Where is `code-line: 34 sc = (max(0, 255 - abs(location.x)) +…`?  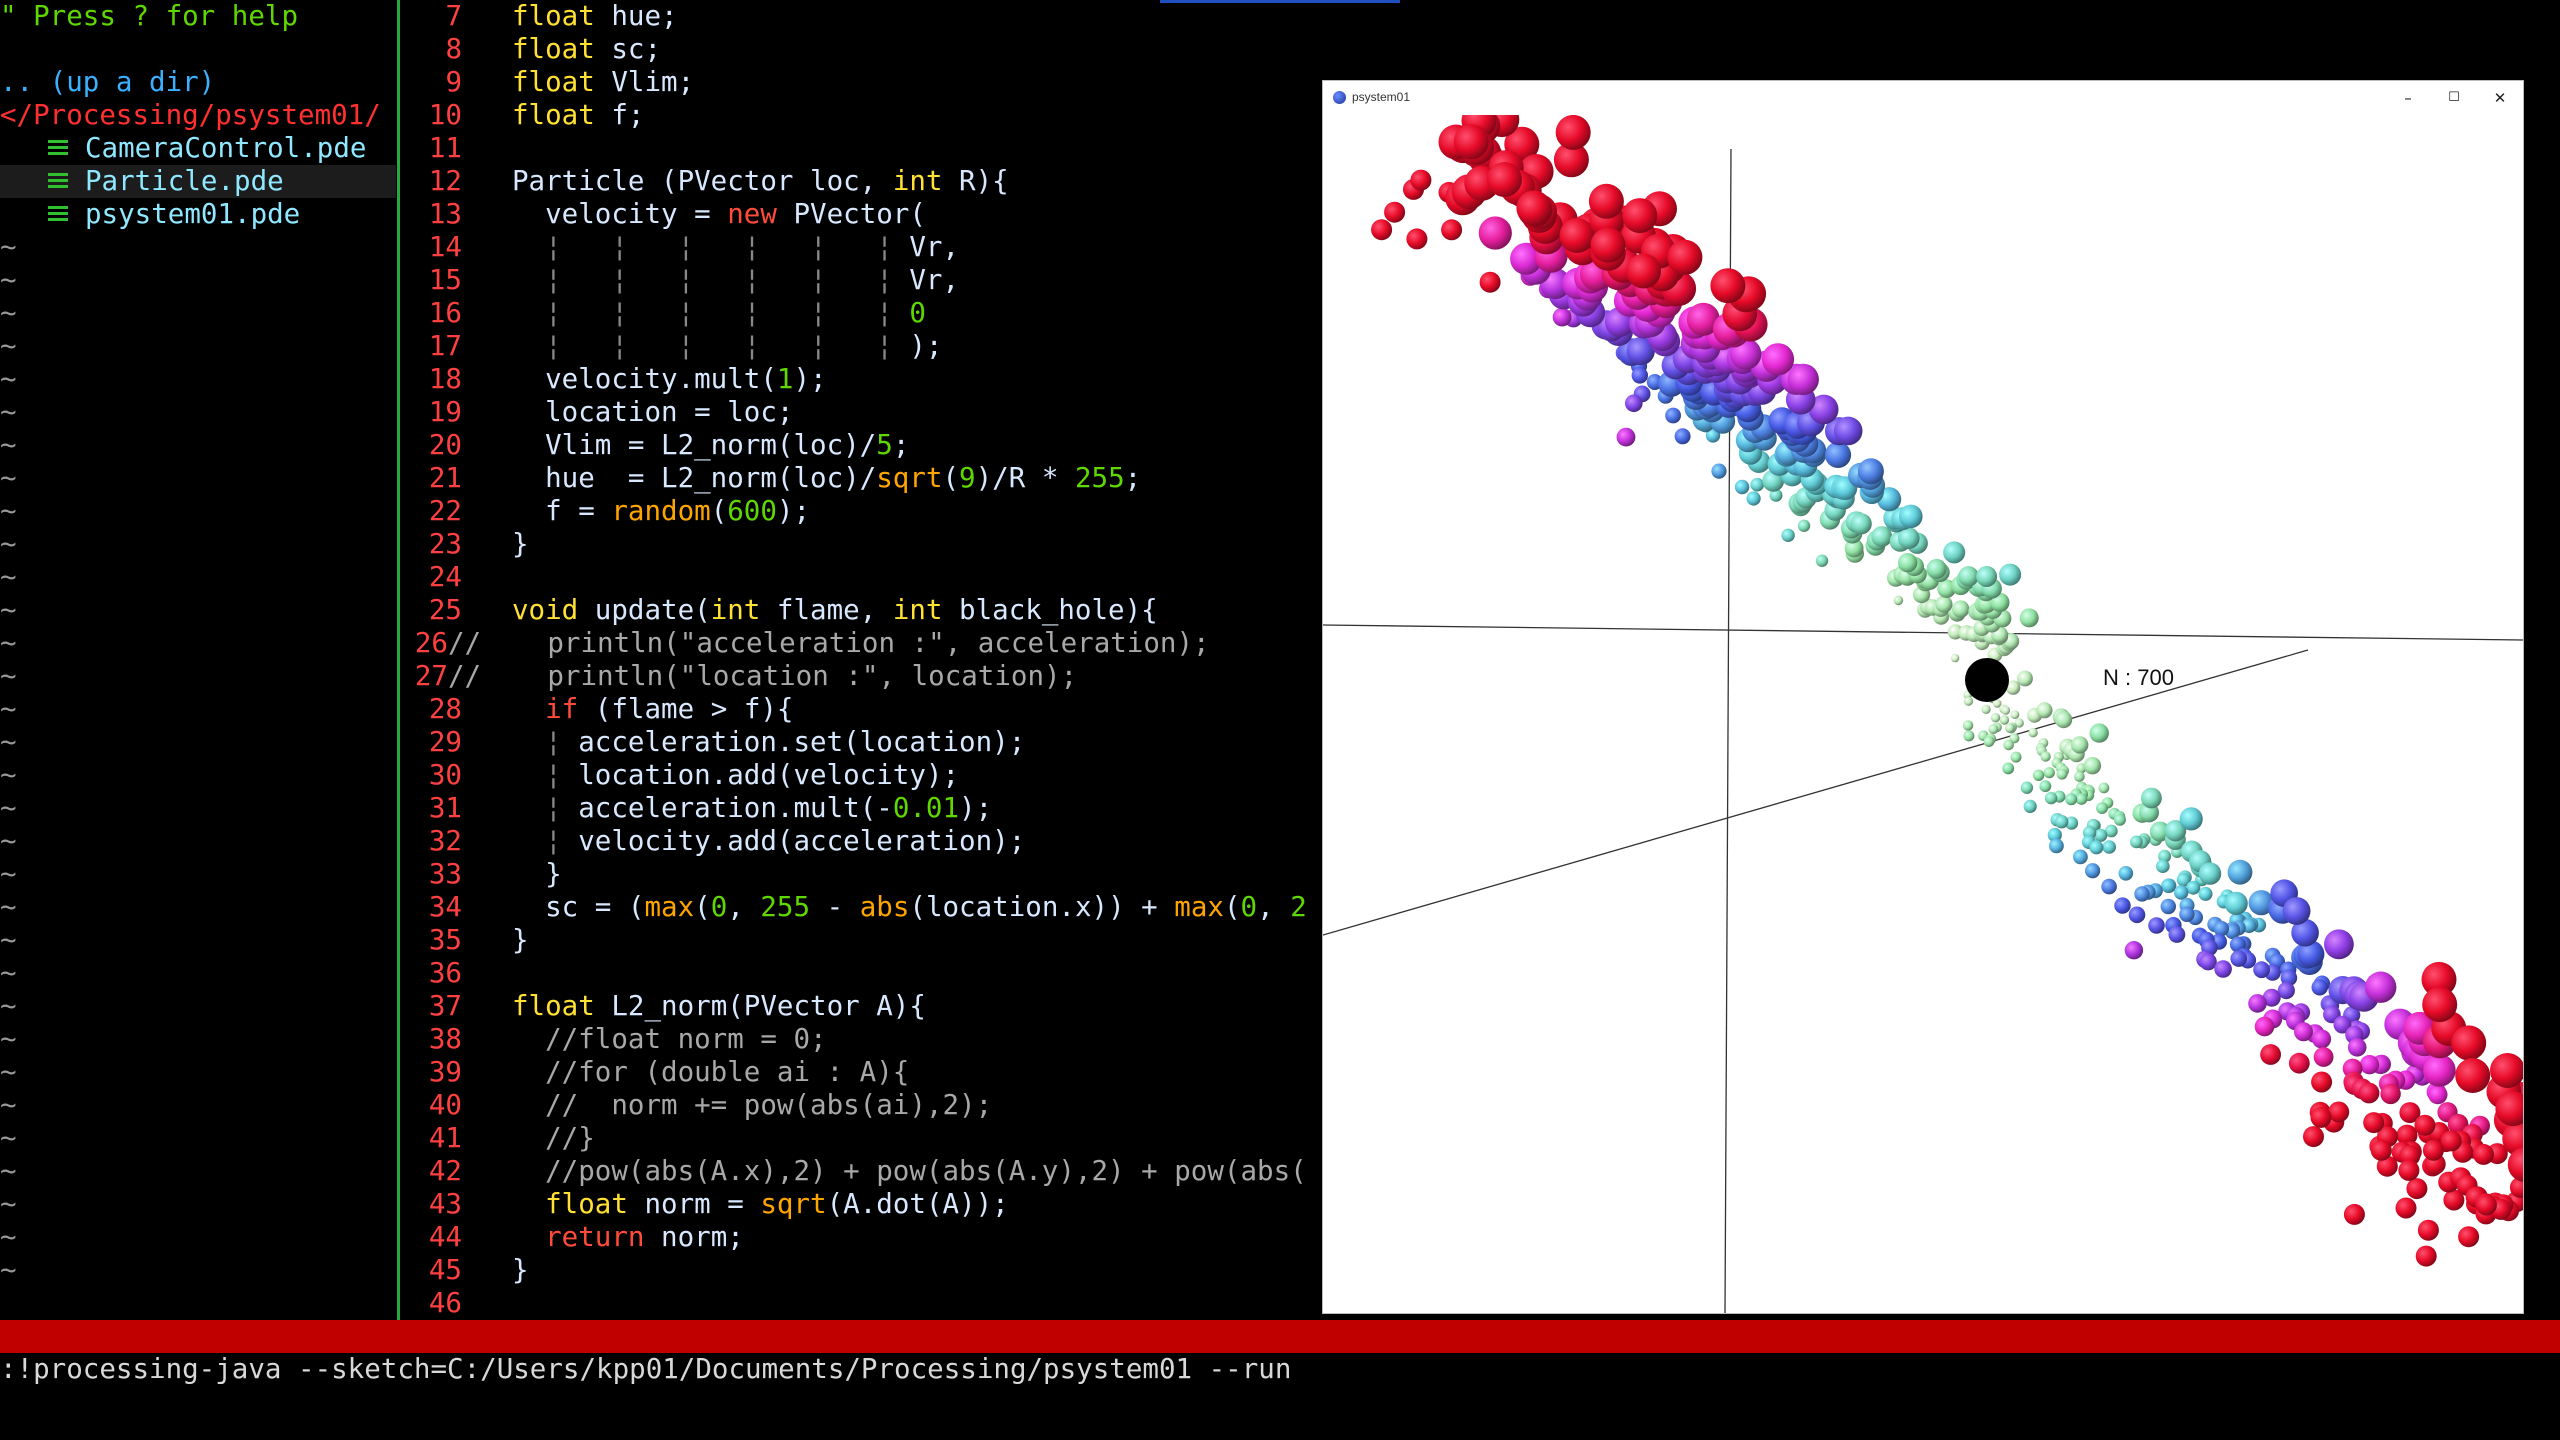 code-line: 34 sc = (max(0, 255 - abs(location.x)) +… is located at coordinates (860, 907).